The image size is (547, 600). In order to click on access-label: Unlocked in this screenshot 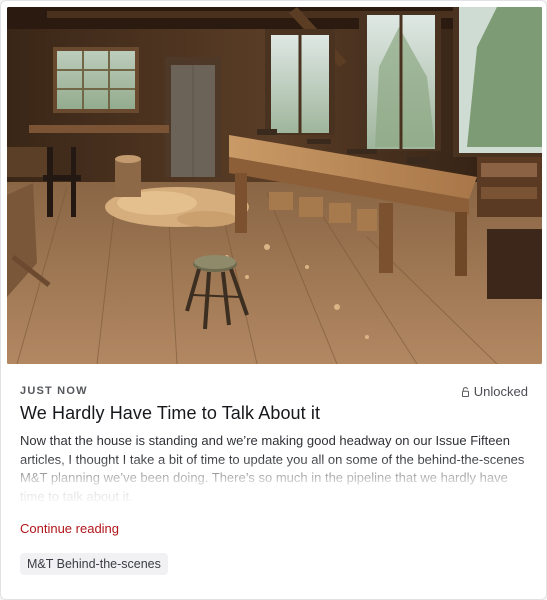, I will do `click(500, 391)`.